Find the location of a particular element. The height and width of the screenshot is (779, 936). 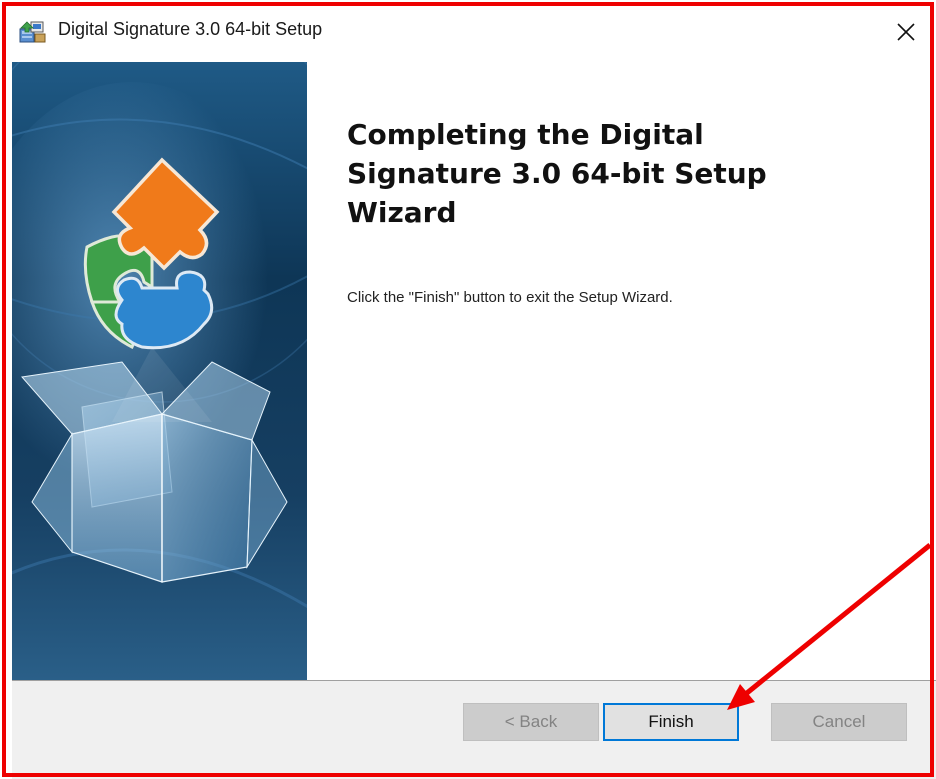

installer-package-icon is located at coordinates (33, 32).